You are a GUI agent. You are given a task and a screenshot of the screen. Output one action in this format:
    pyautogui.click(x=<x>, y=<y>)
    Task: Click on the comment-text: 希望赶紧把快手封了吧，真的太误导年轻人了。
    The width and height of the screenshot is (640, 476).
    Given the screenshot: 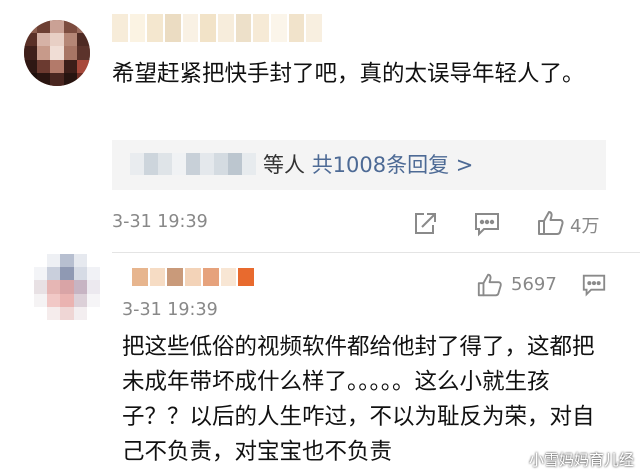 What is the action you would take?
    pyautogui.click(x=348, y=74)
    